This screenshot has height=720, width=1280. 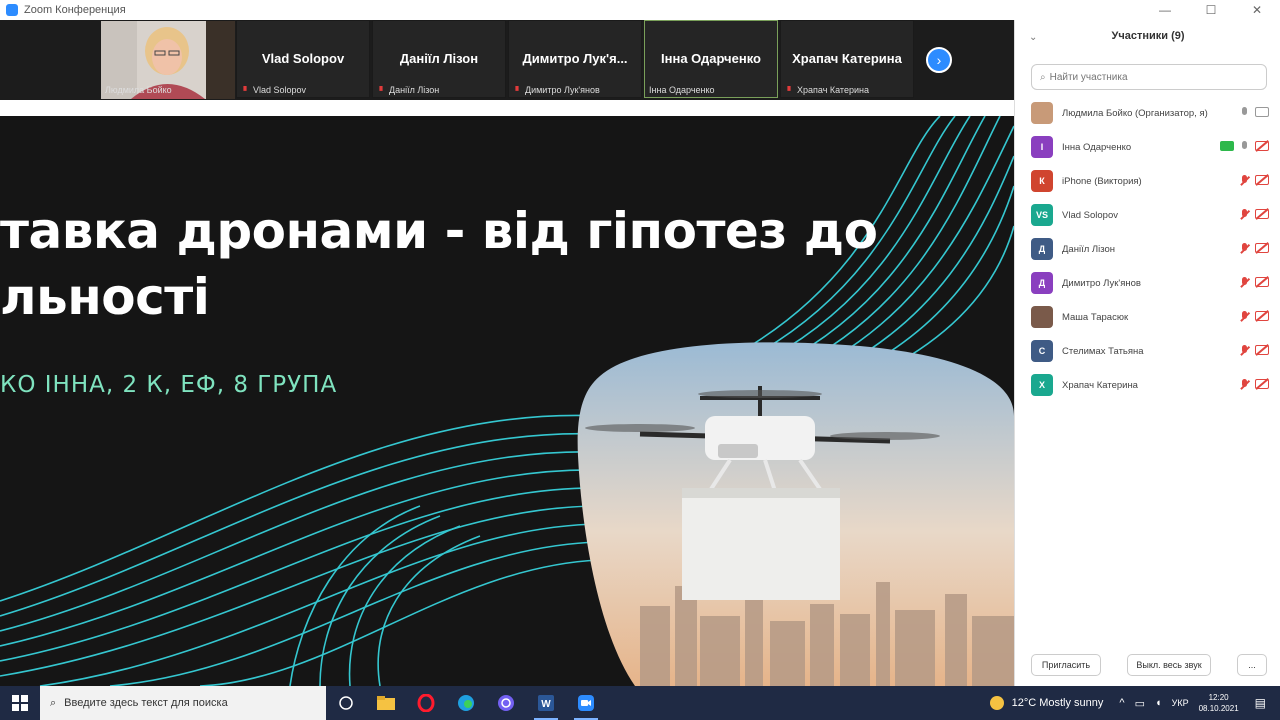 I want to click on search-icon: ⌕, so click(x=53, y=702).